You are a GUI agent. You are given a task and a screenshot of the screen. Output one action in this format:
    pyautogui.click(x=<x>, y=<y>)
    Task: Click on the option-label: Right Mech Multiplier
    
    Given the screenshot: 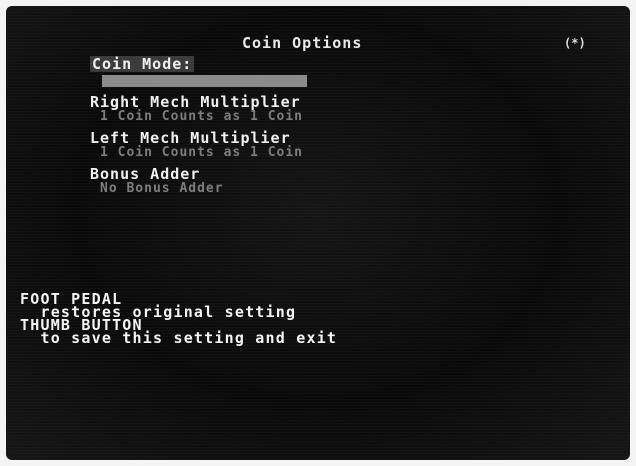 What is the action you would take?
    pyautogui.click(x=195, y=102)
    